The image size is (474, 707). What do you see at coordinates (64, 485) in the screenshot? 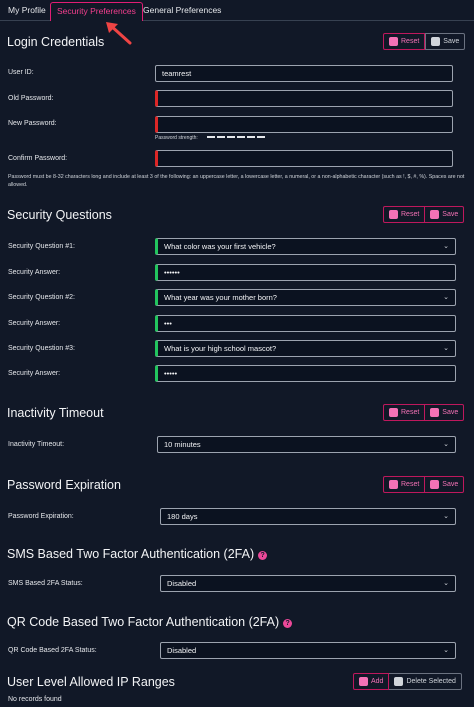
I see `password-expiration-title: Password Expiration` at bounding box center [64, 485].